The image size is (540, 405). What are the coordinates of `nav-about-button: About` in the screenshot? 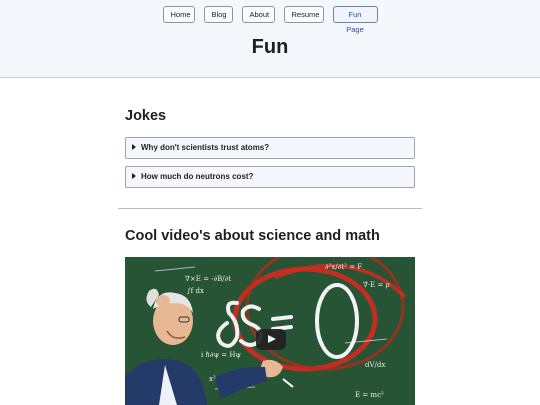 It's located at (258, 14).